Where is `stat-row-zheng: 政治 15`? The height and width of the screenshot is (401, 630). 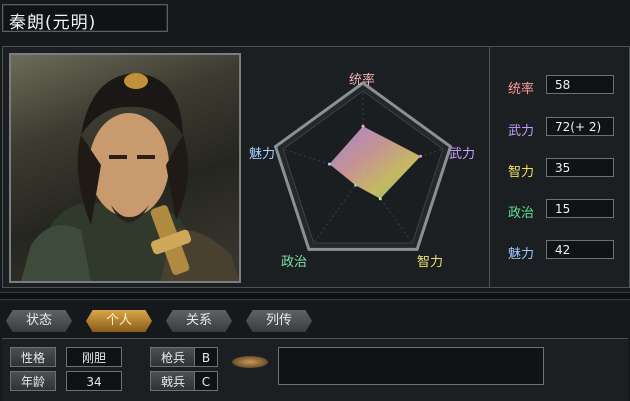 stat-row-zheng: 政治 15 is located at coordinates (568, 210).